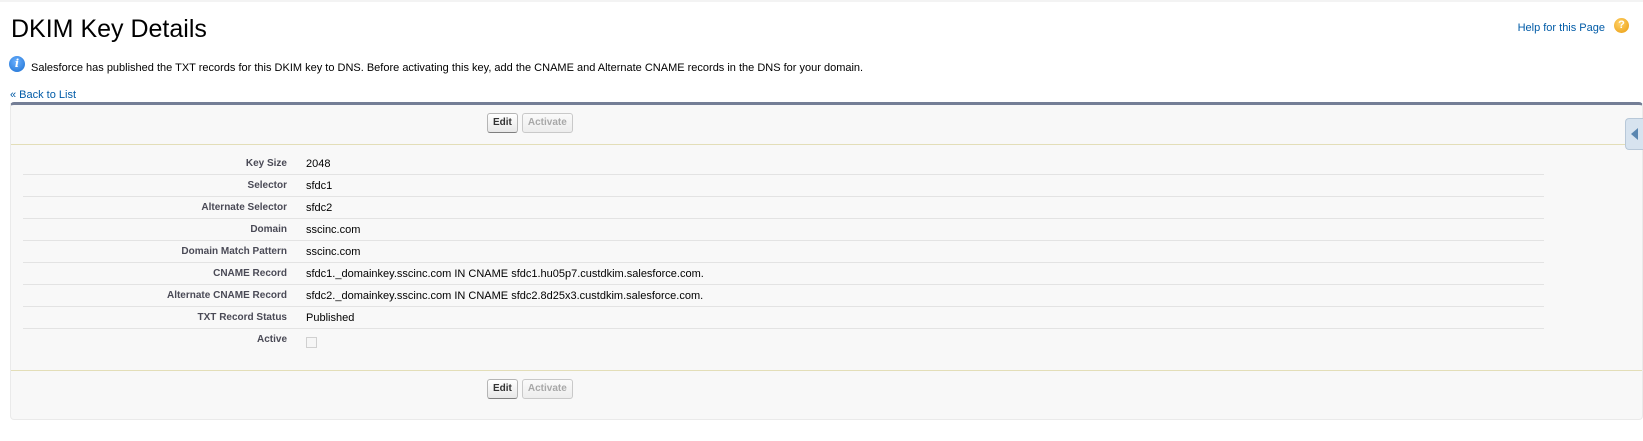 Image resolution: width=1643 pixels, height=441 pixels. What do you see at coordinates (244, 207) in the screenshot?
I see `field-label: Alternate Selector` at bounding box center [244, 207].